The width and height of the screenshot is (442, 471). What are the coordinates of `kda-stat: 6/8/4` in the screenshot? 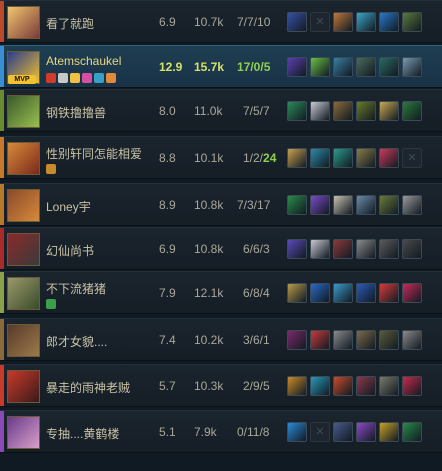 It's located at (256, 293).